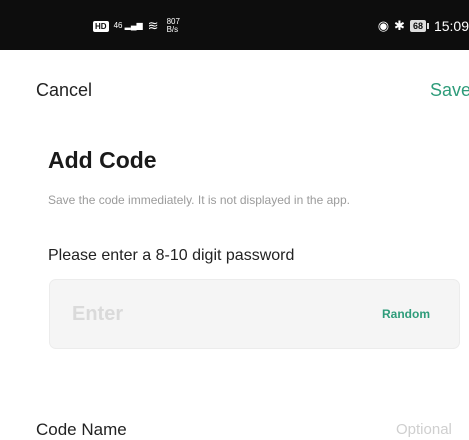 The width and height of the screenshot is (469, 440). Describe the element at coordinates (451, 26) in the screenshot. I see `status-time: 15:09` at that location.